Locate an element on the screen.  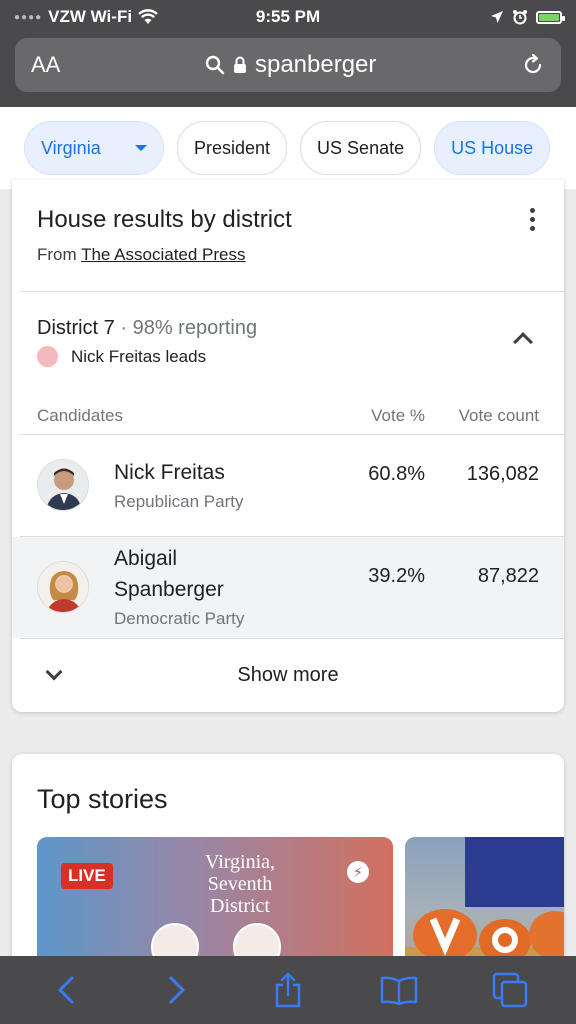
url-bar: AA spanberger is located at coordinates (288, 65).